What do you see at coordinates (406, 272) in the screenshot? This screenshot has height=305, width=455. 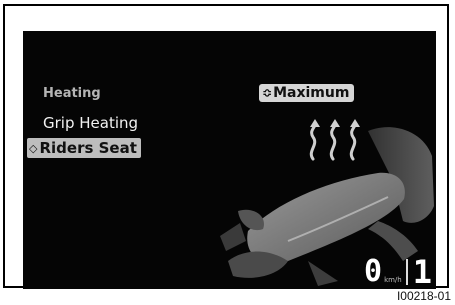 I see `status-divider` at bounding box center [406, 272].